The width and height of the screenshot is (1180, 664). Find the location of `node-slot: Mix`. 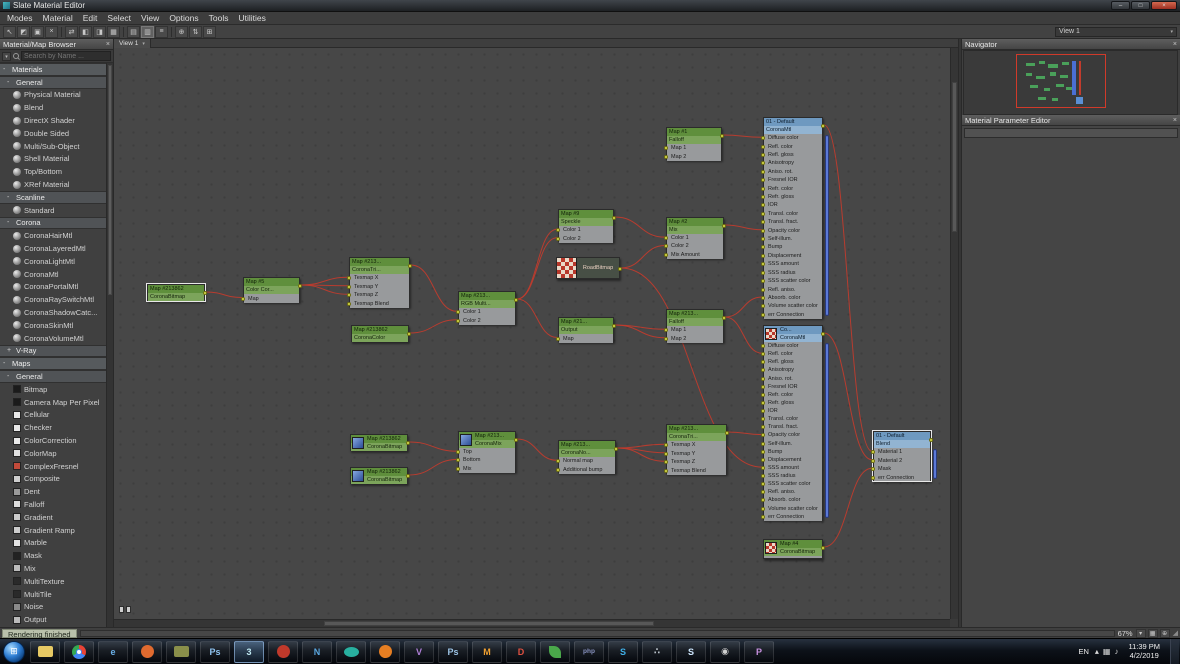

node-slot: Mix is located at coordinates (485, 469).